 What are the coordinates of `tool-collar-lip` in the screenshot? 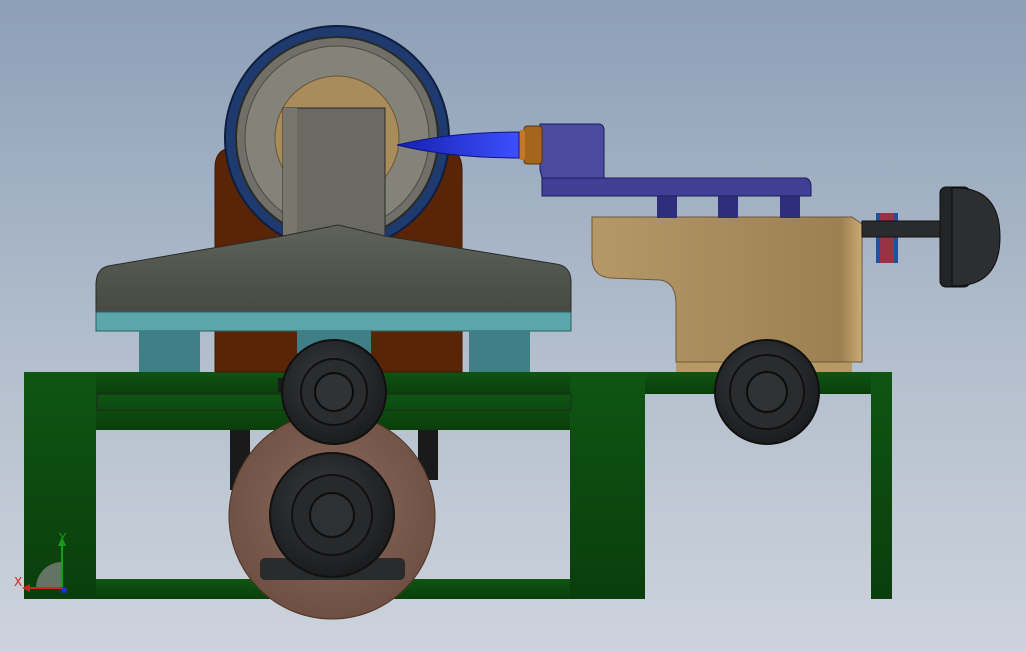 It's located at (522, 145).